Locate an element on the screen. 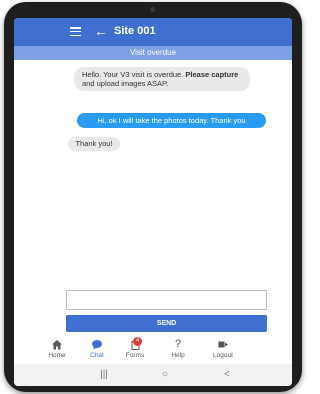 The image size is (320, 394). nav-label: Forms is located at coordinates (135, 355).